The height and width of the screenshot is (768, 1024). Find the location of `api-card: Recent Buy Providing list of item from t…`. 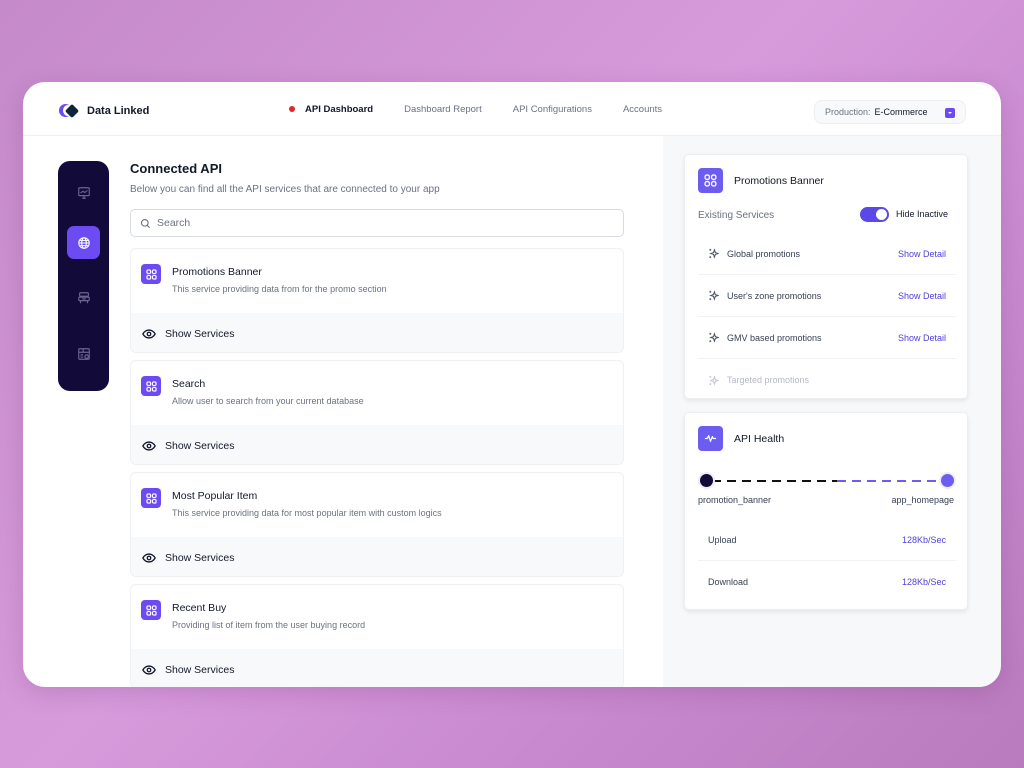

api-card: Recent Buy Providing list of item from t… is located at coordinates (377, 635).